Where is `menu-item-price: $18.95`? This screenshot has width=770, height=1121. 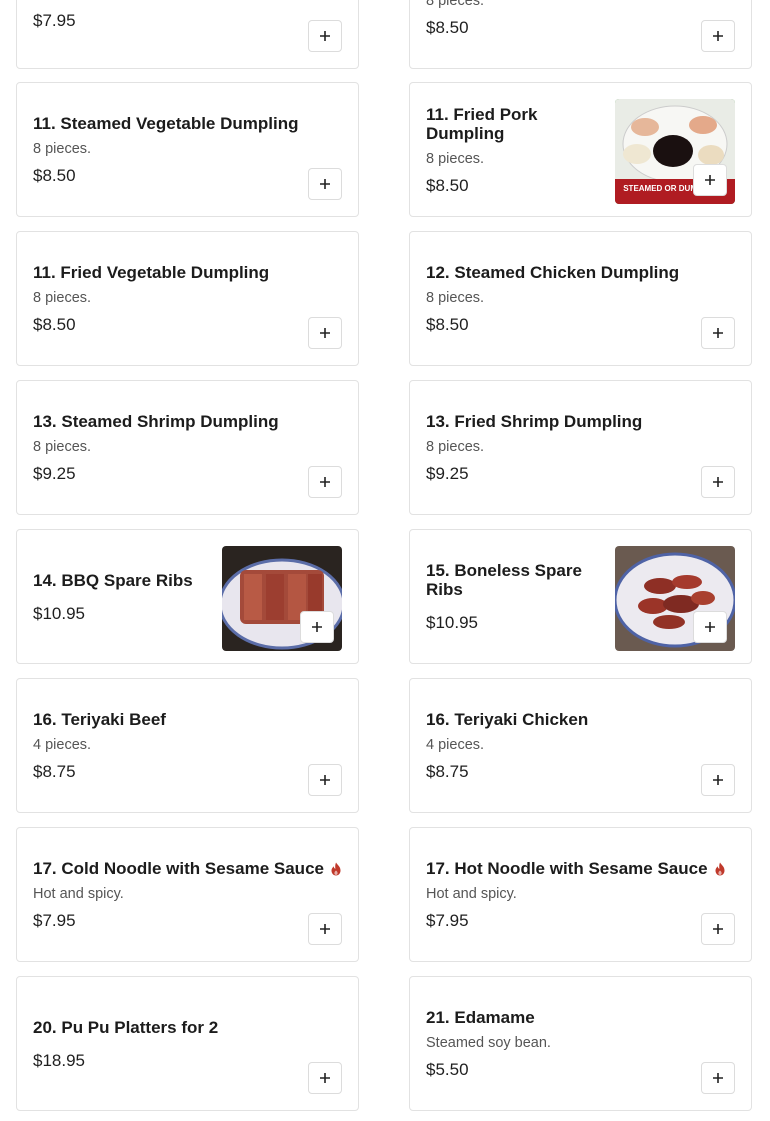
menu-item-price: $18.95 is located at coordinates (59, 1060).